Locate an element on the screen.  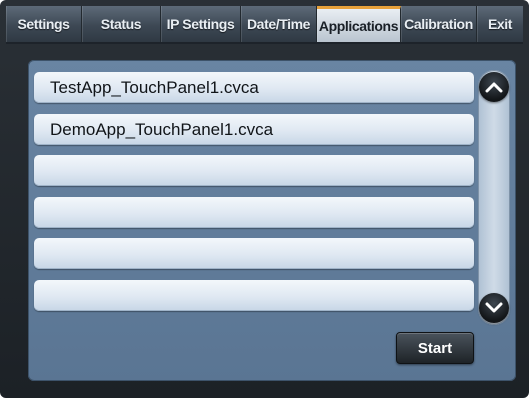
tab-settings: Settings is located at coordinates (44, 24).